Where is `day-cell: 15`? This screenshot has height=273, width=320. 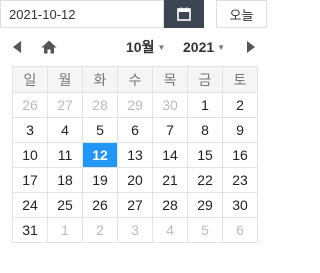
day-cell: 15 is located at coordinates (205, 155).